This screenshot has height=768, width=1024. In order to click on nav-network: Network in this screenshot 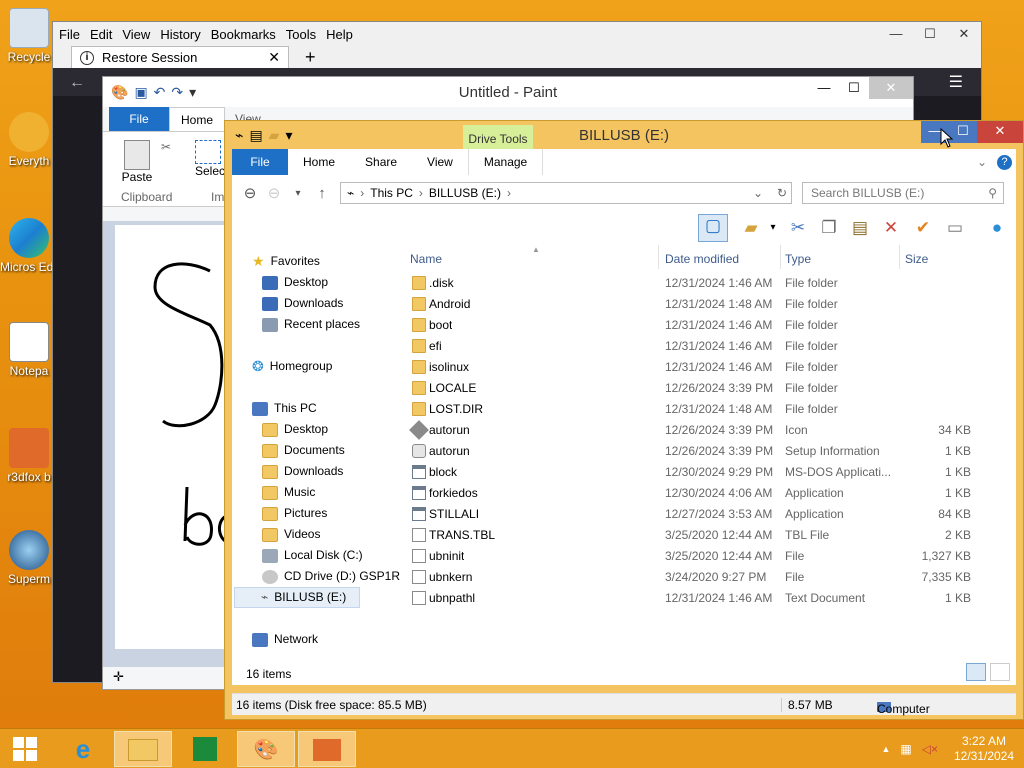, I will do `click(285, 639)`.